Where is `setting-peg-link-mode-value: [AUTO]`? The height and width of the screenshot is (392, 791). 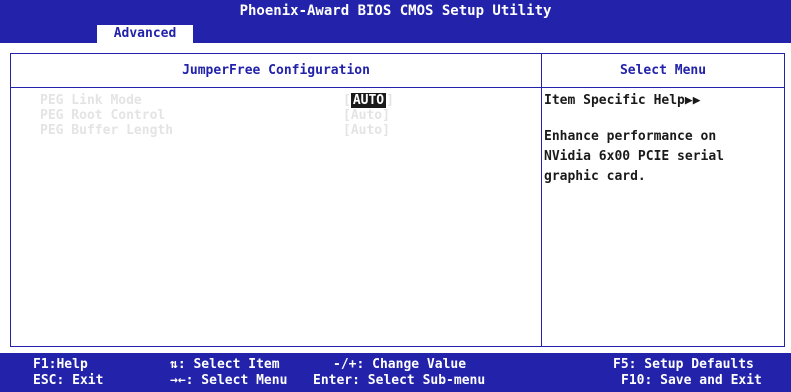
setting-peg-link-mode-value: [AUTO] is located at coordinates (368, 100).